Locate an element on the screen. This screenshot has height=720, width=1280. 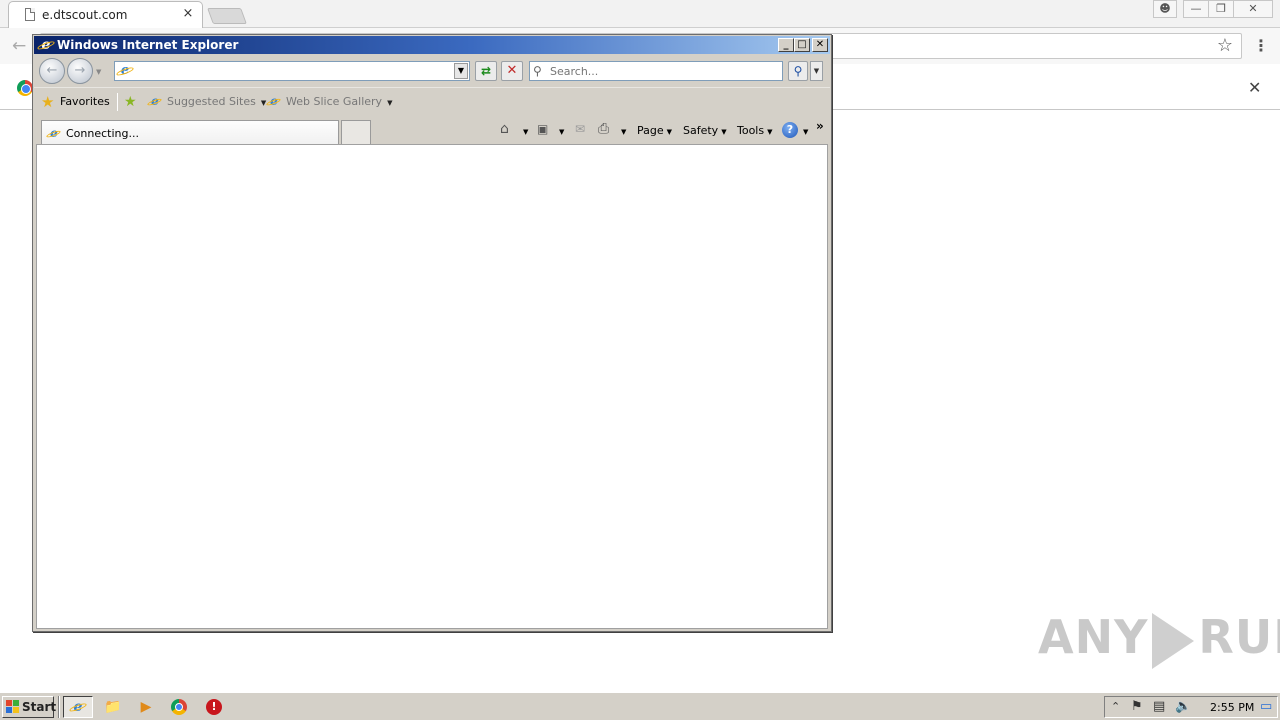
suggested-sites-link: e Suggested Sites ▼ is located at coordinates (206, 101).